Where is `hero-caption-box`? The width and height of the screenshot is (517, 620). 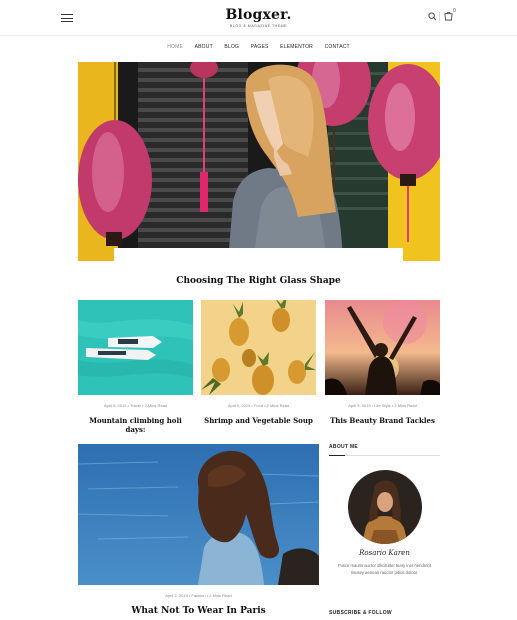
hero-caption-box is located at coordinates (258, 273).